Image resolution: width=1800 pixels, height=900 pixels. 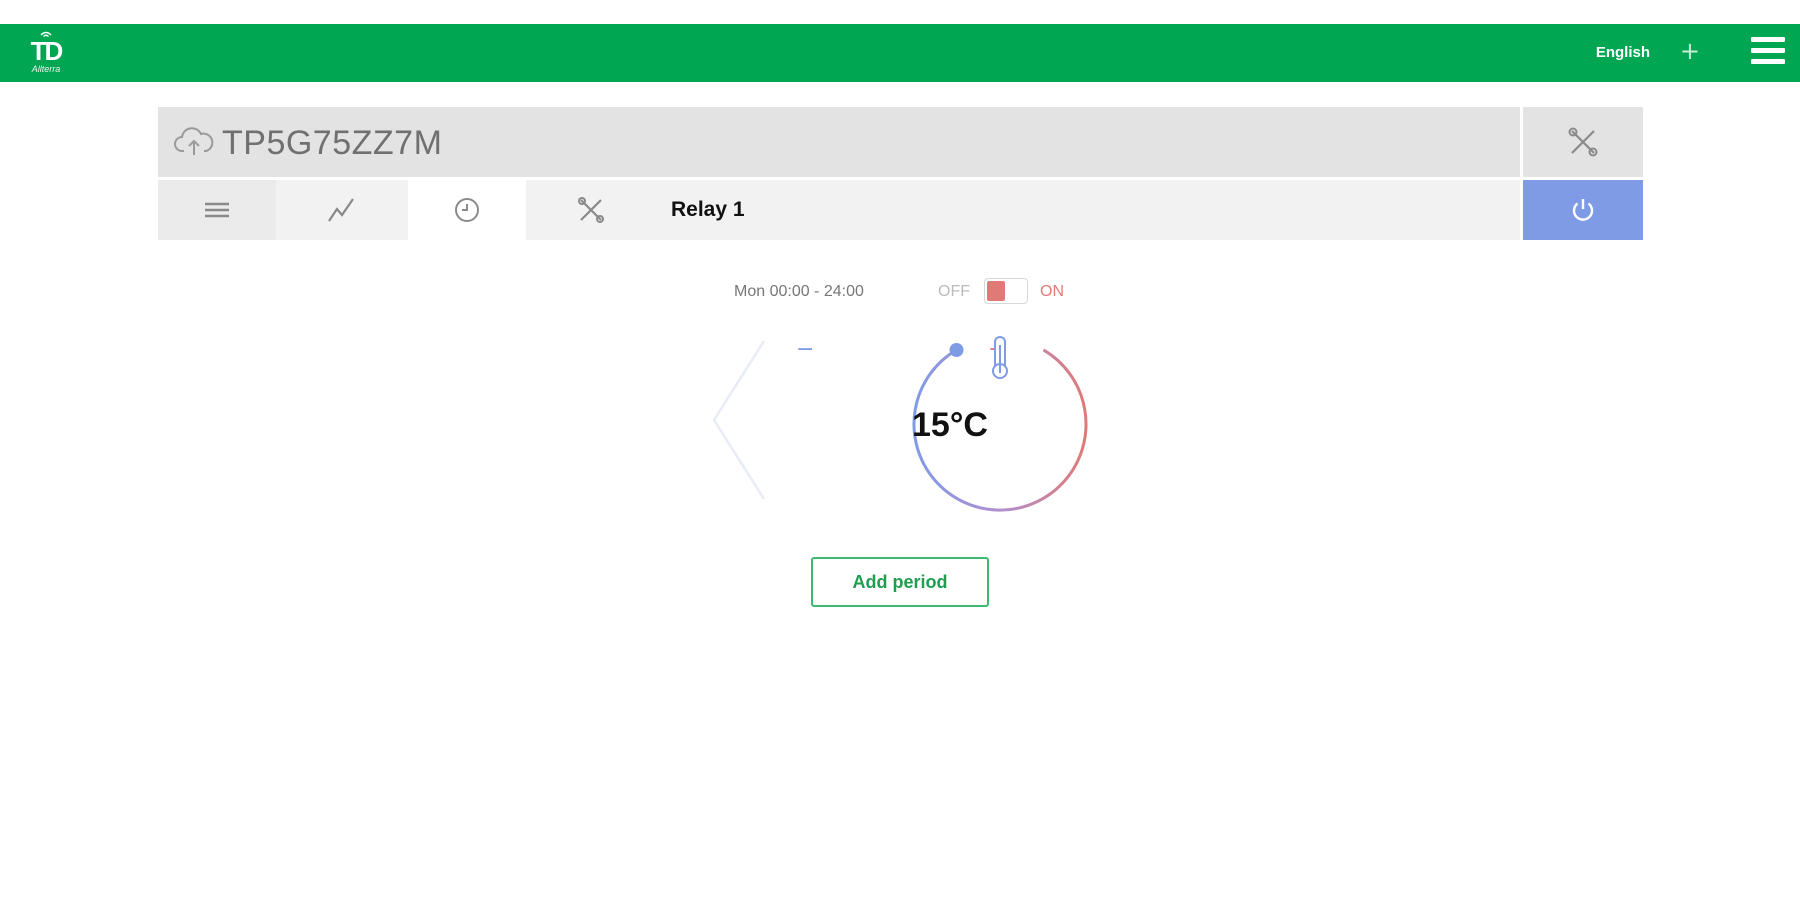 What do you see at coordinates (332, 143) in the screenshot?
I see `device-name: TP5G75ZZ7M` at bounding box center [332, 143].